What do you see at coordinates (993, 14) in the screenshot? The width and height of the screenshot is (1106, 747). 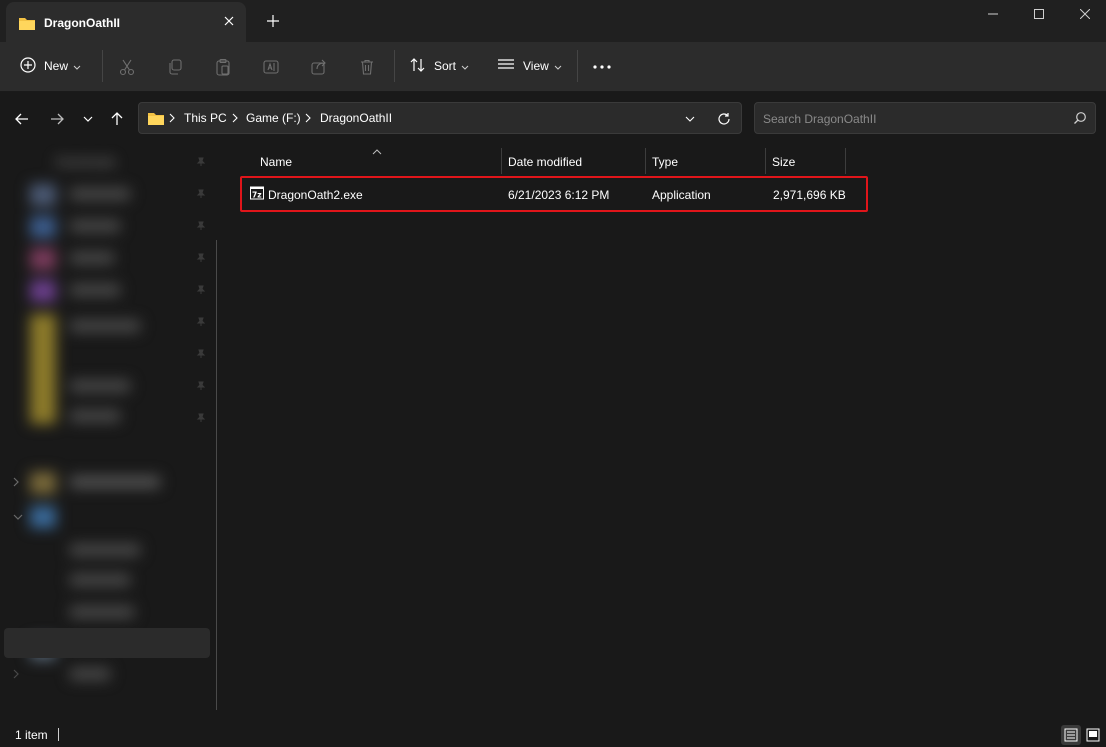 I see `minimize-button` at bounding box center [993, 14].